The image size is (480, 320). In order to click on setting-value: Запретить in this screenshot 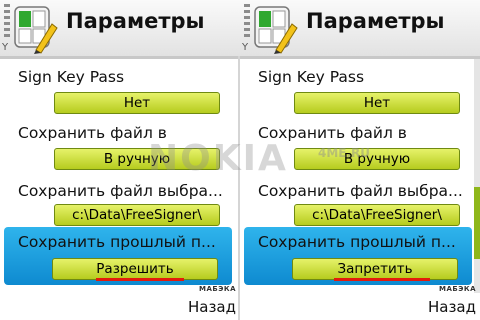, I will do `click(375, 269)`.